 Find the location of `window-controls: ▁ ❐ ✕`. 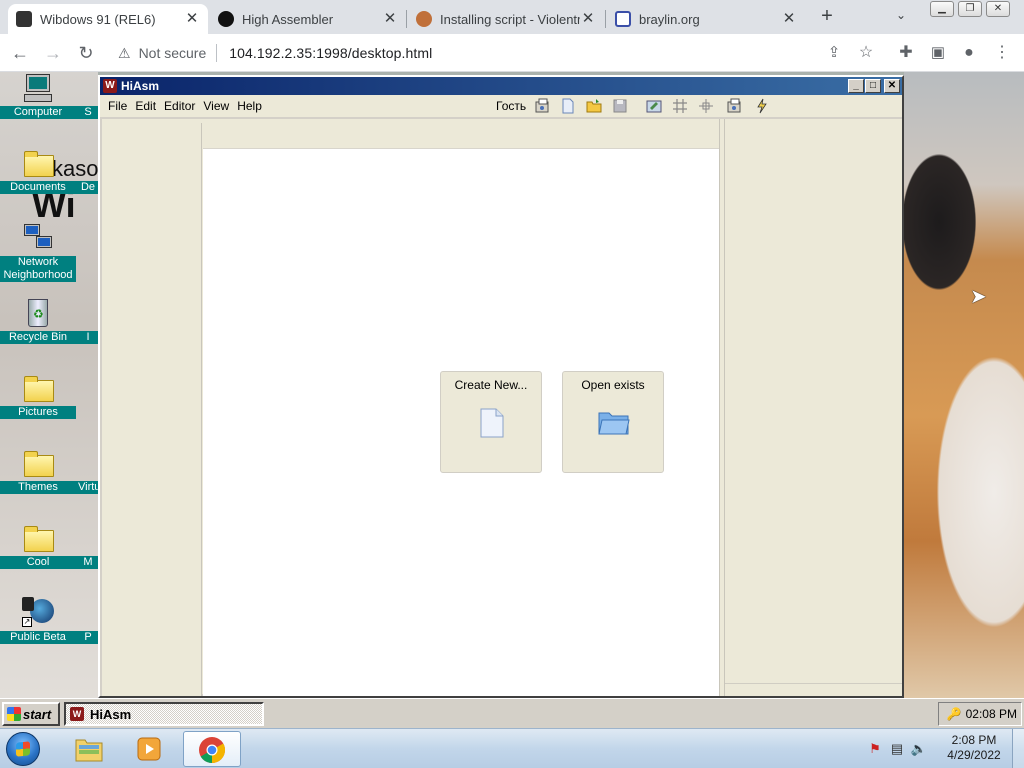

window-controls: ▁ ❐ ✕ is located at coordinates (970, 9).